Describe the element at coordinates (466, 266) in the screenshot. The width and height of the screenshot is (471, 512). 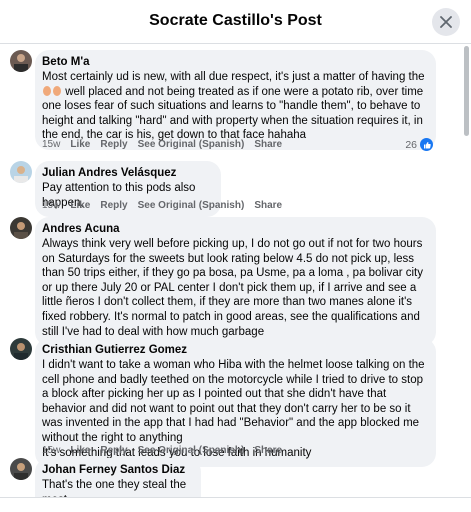
I see `scrollbar` at that location.